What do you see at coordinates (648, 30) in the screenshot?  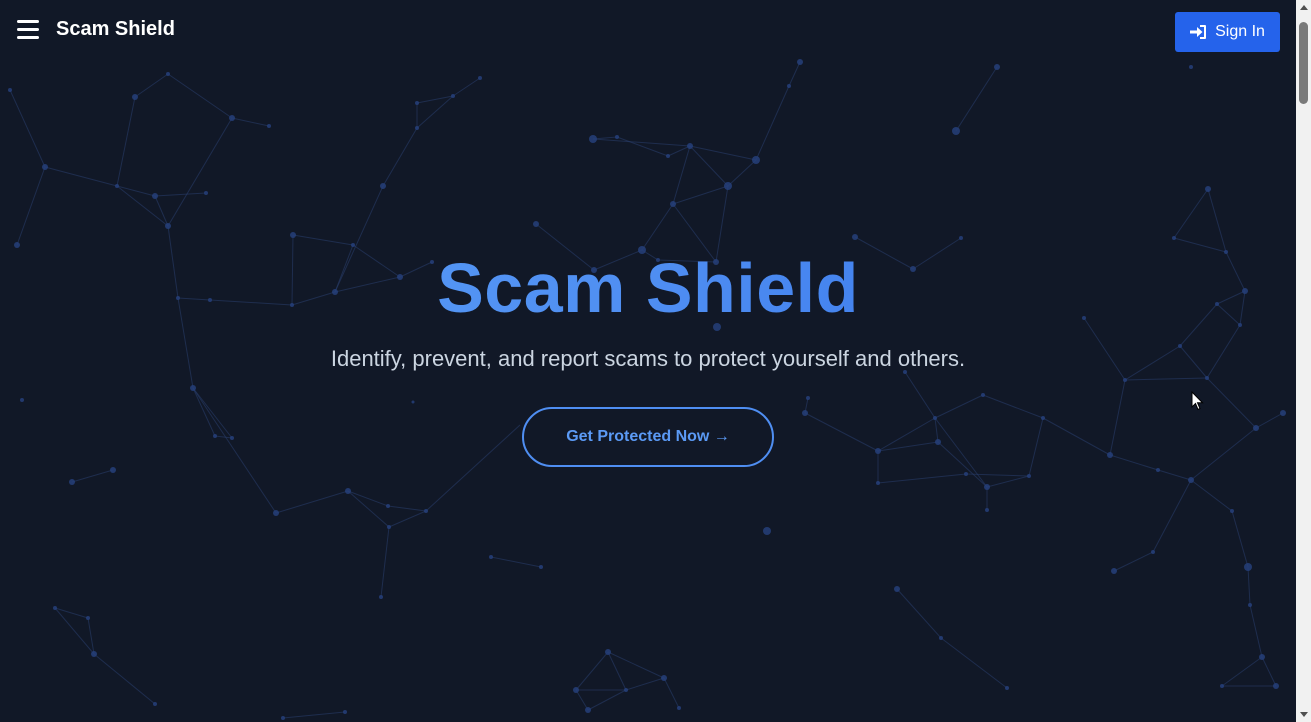 I see `navbar: Scam Shield Sign In` at bounding box center [648, 30].